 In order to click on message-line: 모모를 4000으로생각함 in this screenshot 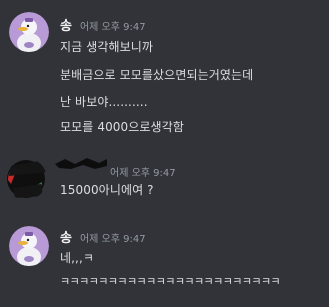, I will do `click(122, 127)`.